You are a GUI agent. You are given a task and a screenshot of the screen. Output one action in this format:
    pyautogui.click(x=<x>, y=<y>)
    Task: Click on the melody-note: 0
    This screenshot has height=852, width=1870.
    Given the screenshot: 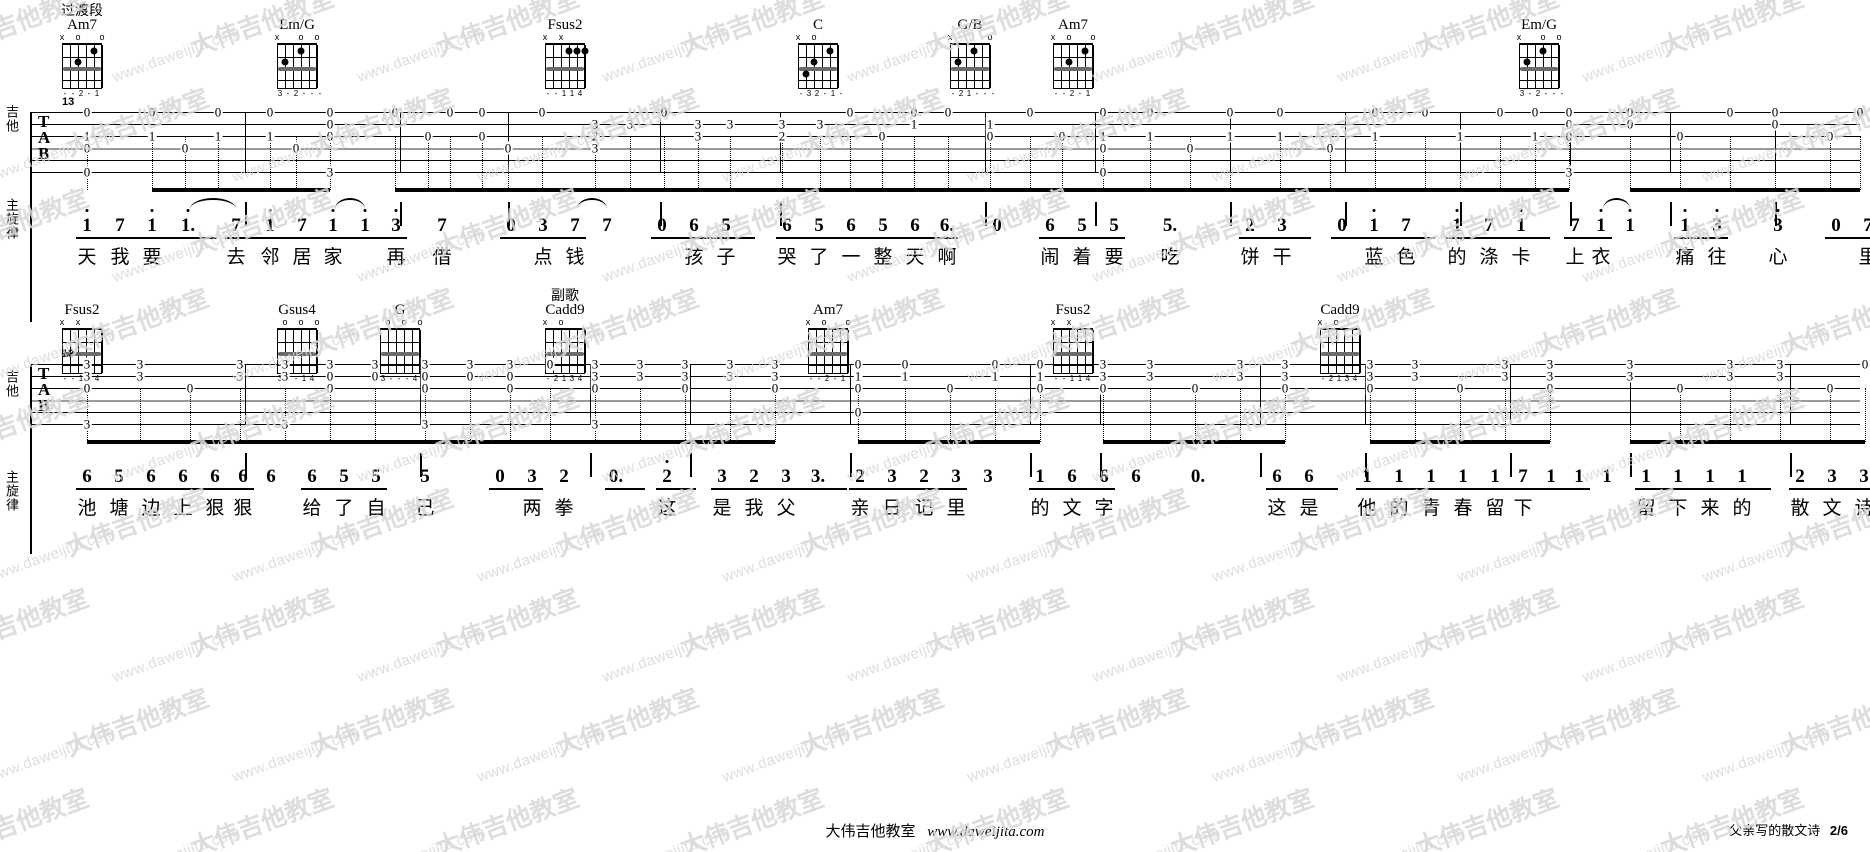 What is the action you would take?
    pyautogui.click(x=500, y=476)
    